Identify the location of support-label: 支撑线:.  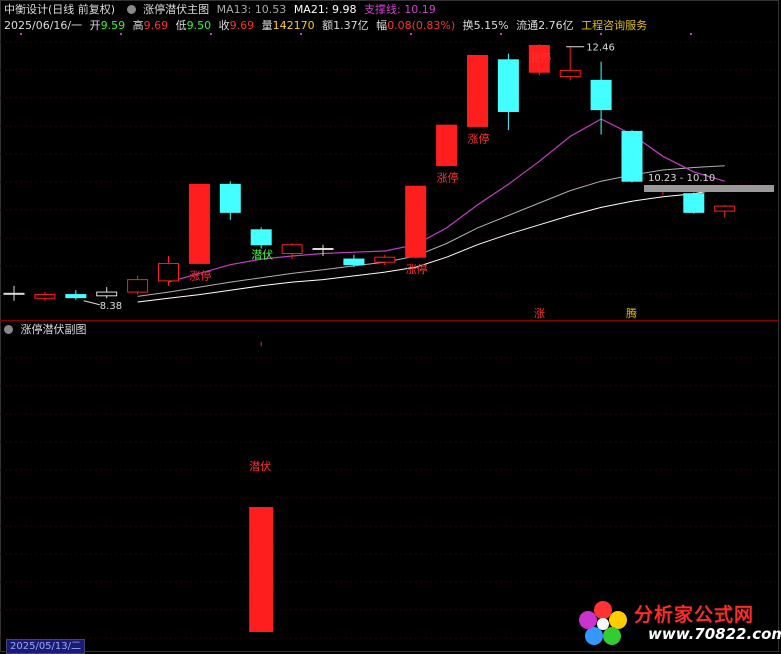
(382, 9).